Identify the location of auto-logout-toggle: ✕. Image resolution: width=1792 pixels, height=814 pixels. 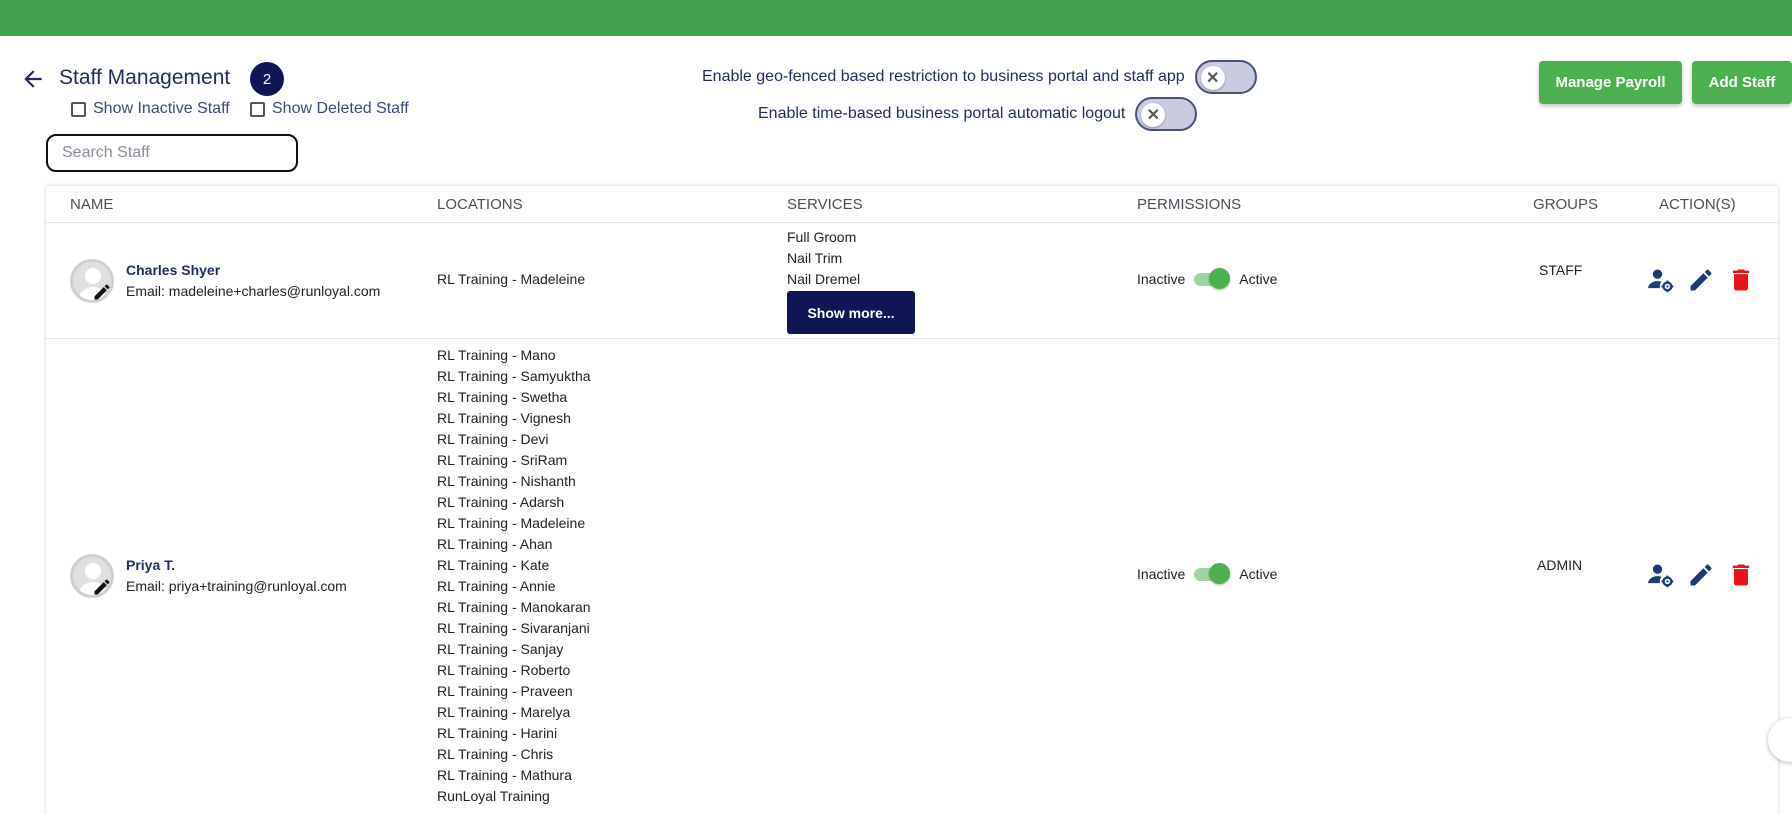
(1166, 114).